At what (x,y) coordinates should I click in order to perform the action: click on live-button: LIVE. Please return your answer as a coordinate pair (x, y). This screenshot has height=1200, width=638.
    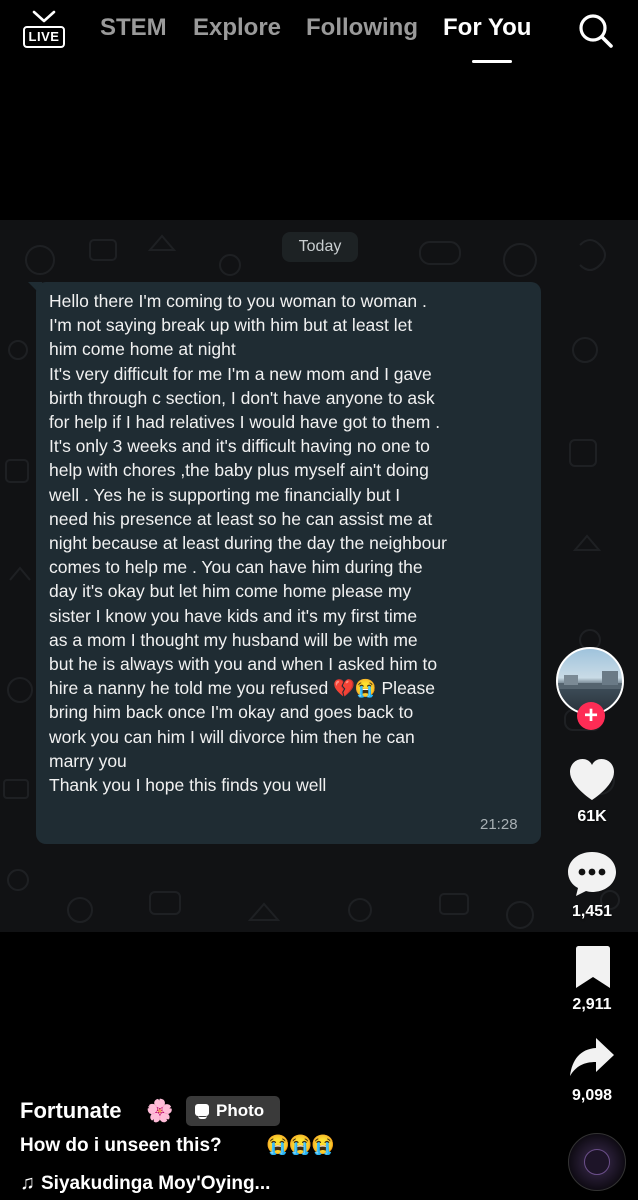
    Looking at the image, I should click on (44, 30).